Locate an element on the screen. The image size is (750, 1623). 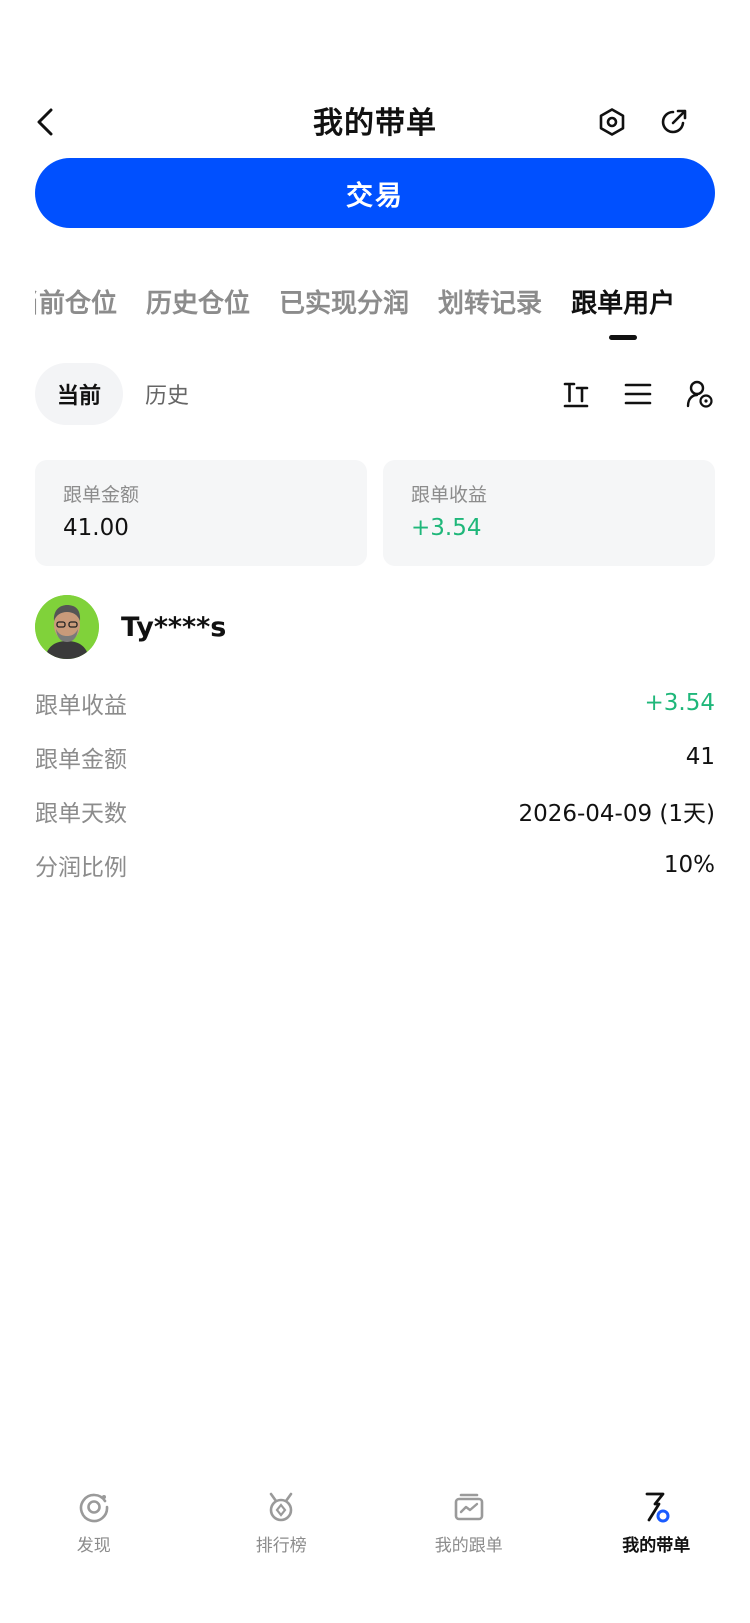
nav-label: 发现 is located at coordinates (93, 1546).